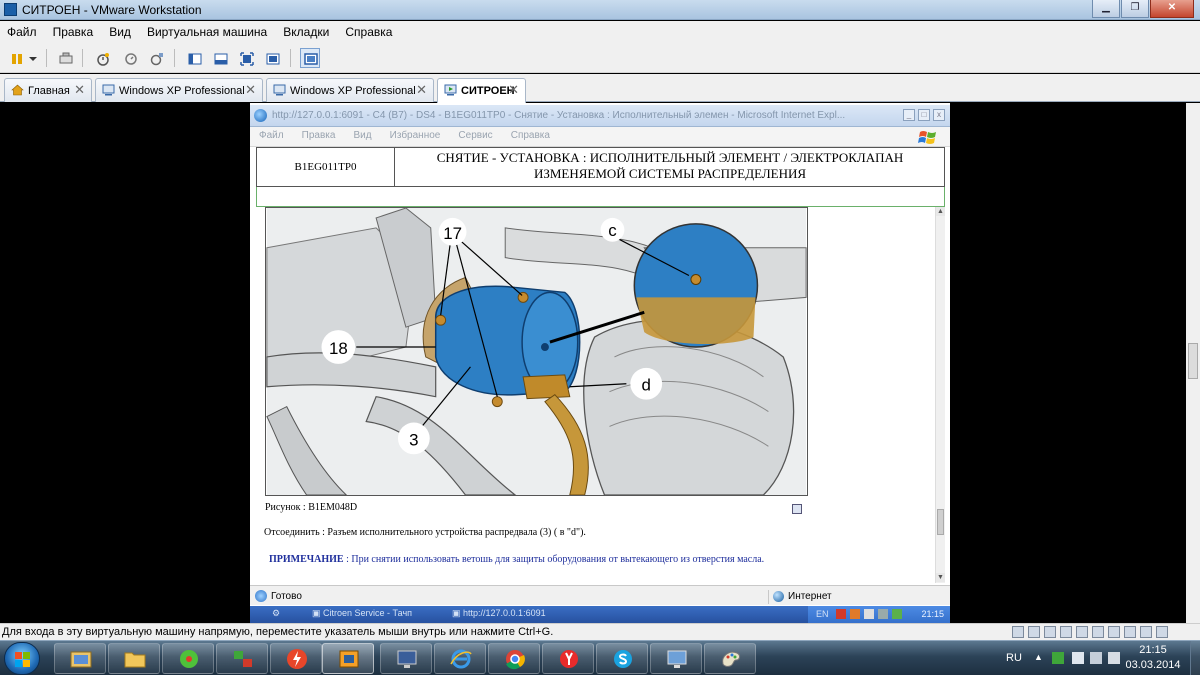  Describe the element at coordinates (529, 134) in the screenshot. I see `ie-menu-help: Справка` at that location.